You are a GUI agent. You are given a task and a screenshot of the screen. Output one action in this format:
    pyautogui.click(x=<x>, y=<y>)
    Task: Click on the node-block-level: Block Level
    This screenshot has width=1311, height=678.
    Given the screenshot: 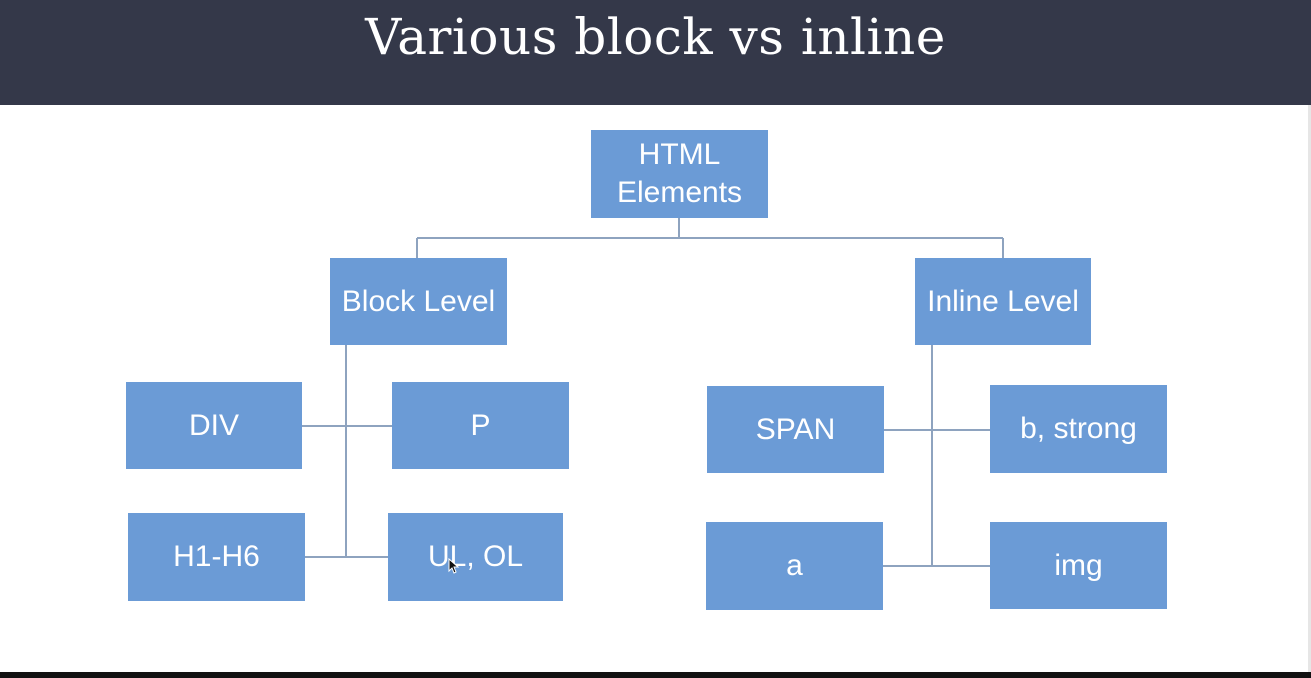 What is the action you would take?
    pyautogui.click(x=418, y=301)
    